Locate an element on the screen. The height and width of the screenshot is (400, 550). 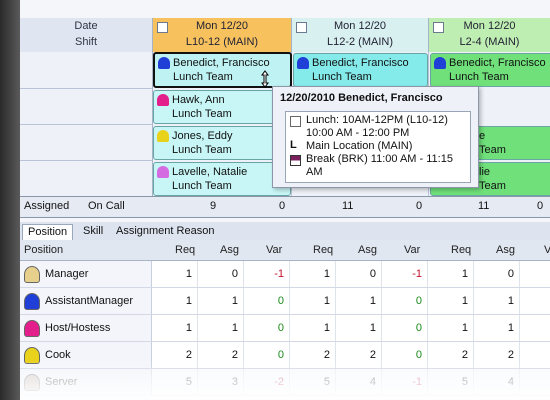
assignment-card: Jones, Eddy Lunch Team is located at coordinates (222, 143).